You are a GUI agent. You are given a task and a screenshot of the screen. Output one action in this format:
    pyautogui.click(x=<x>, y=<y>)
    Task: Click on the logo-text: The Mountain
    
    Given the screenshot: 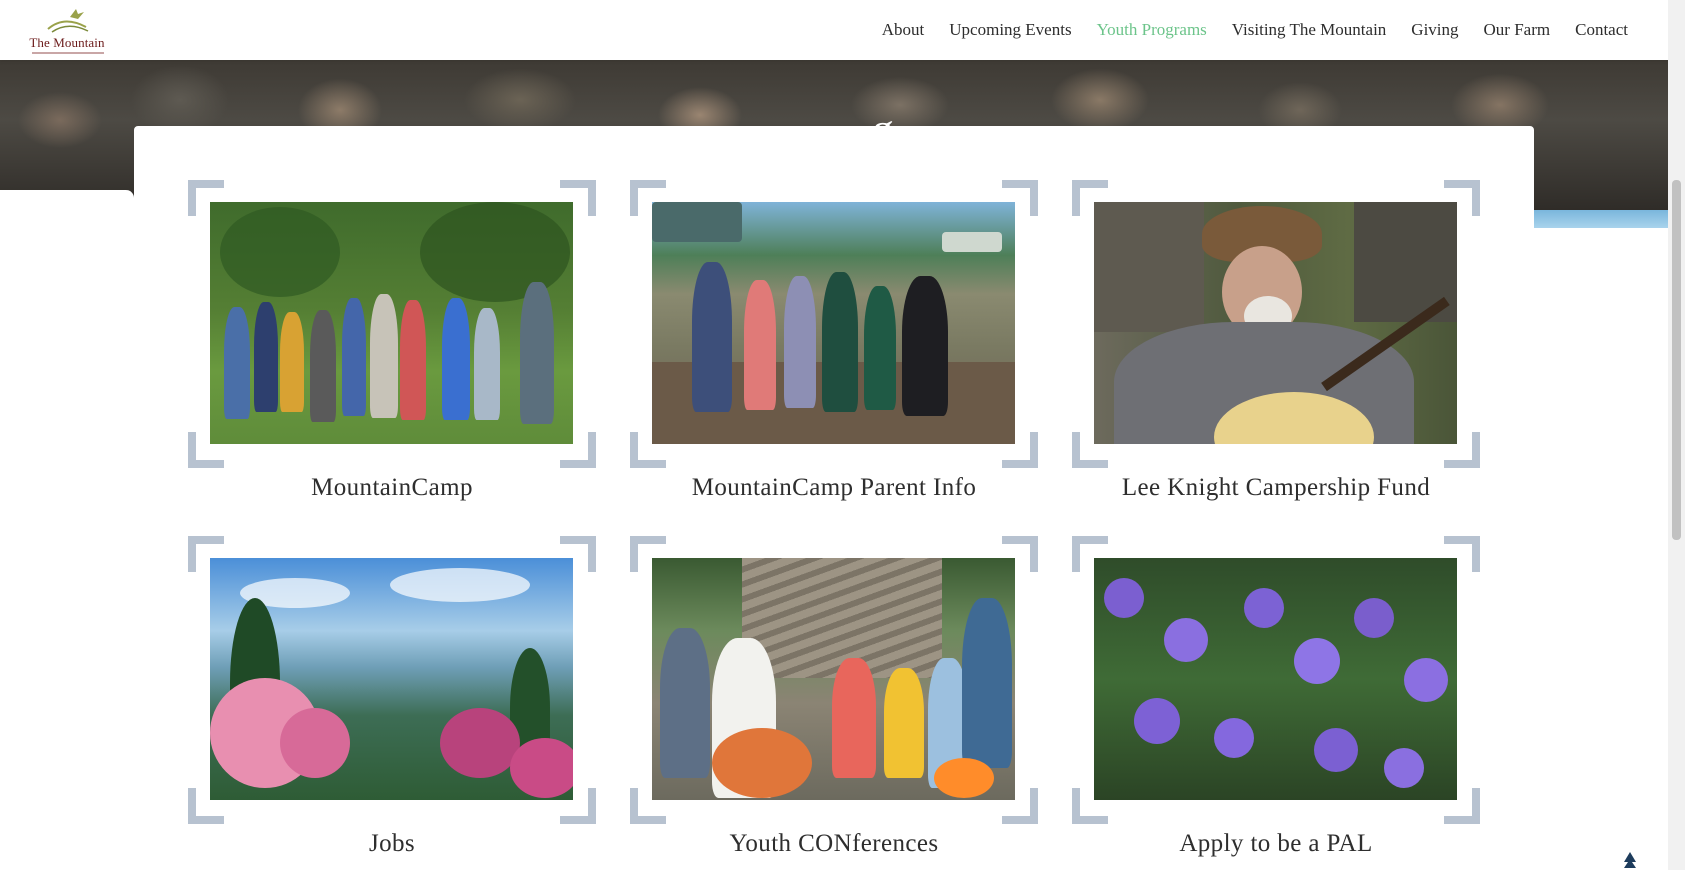 What is the action you would take?
    pyautogui.click(x=67, y=42)
    